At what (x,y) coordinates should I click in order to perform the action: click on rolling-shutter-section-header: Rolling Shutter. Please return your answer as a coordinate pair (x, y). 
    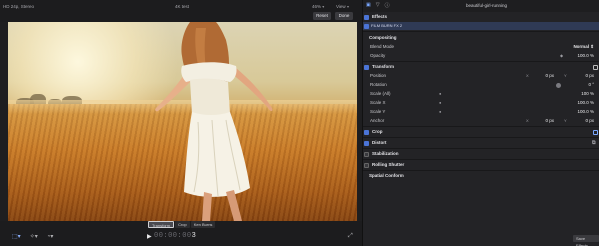
    Looking at the image, I should click on (481, 165).